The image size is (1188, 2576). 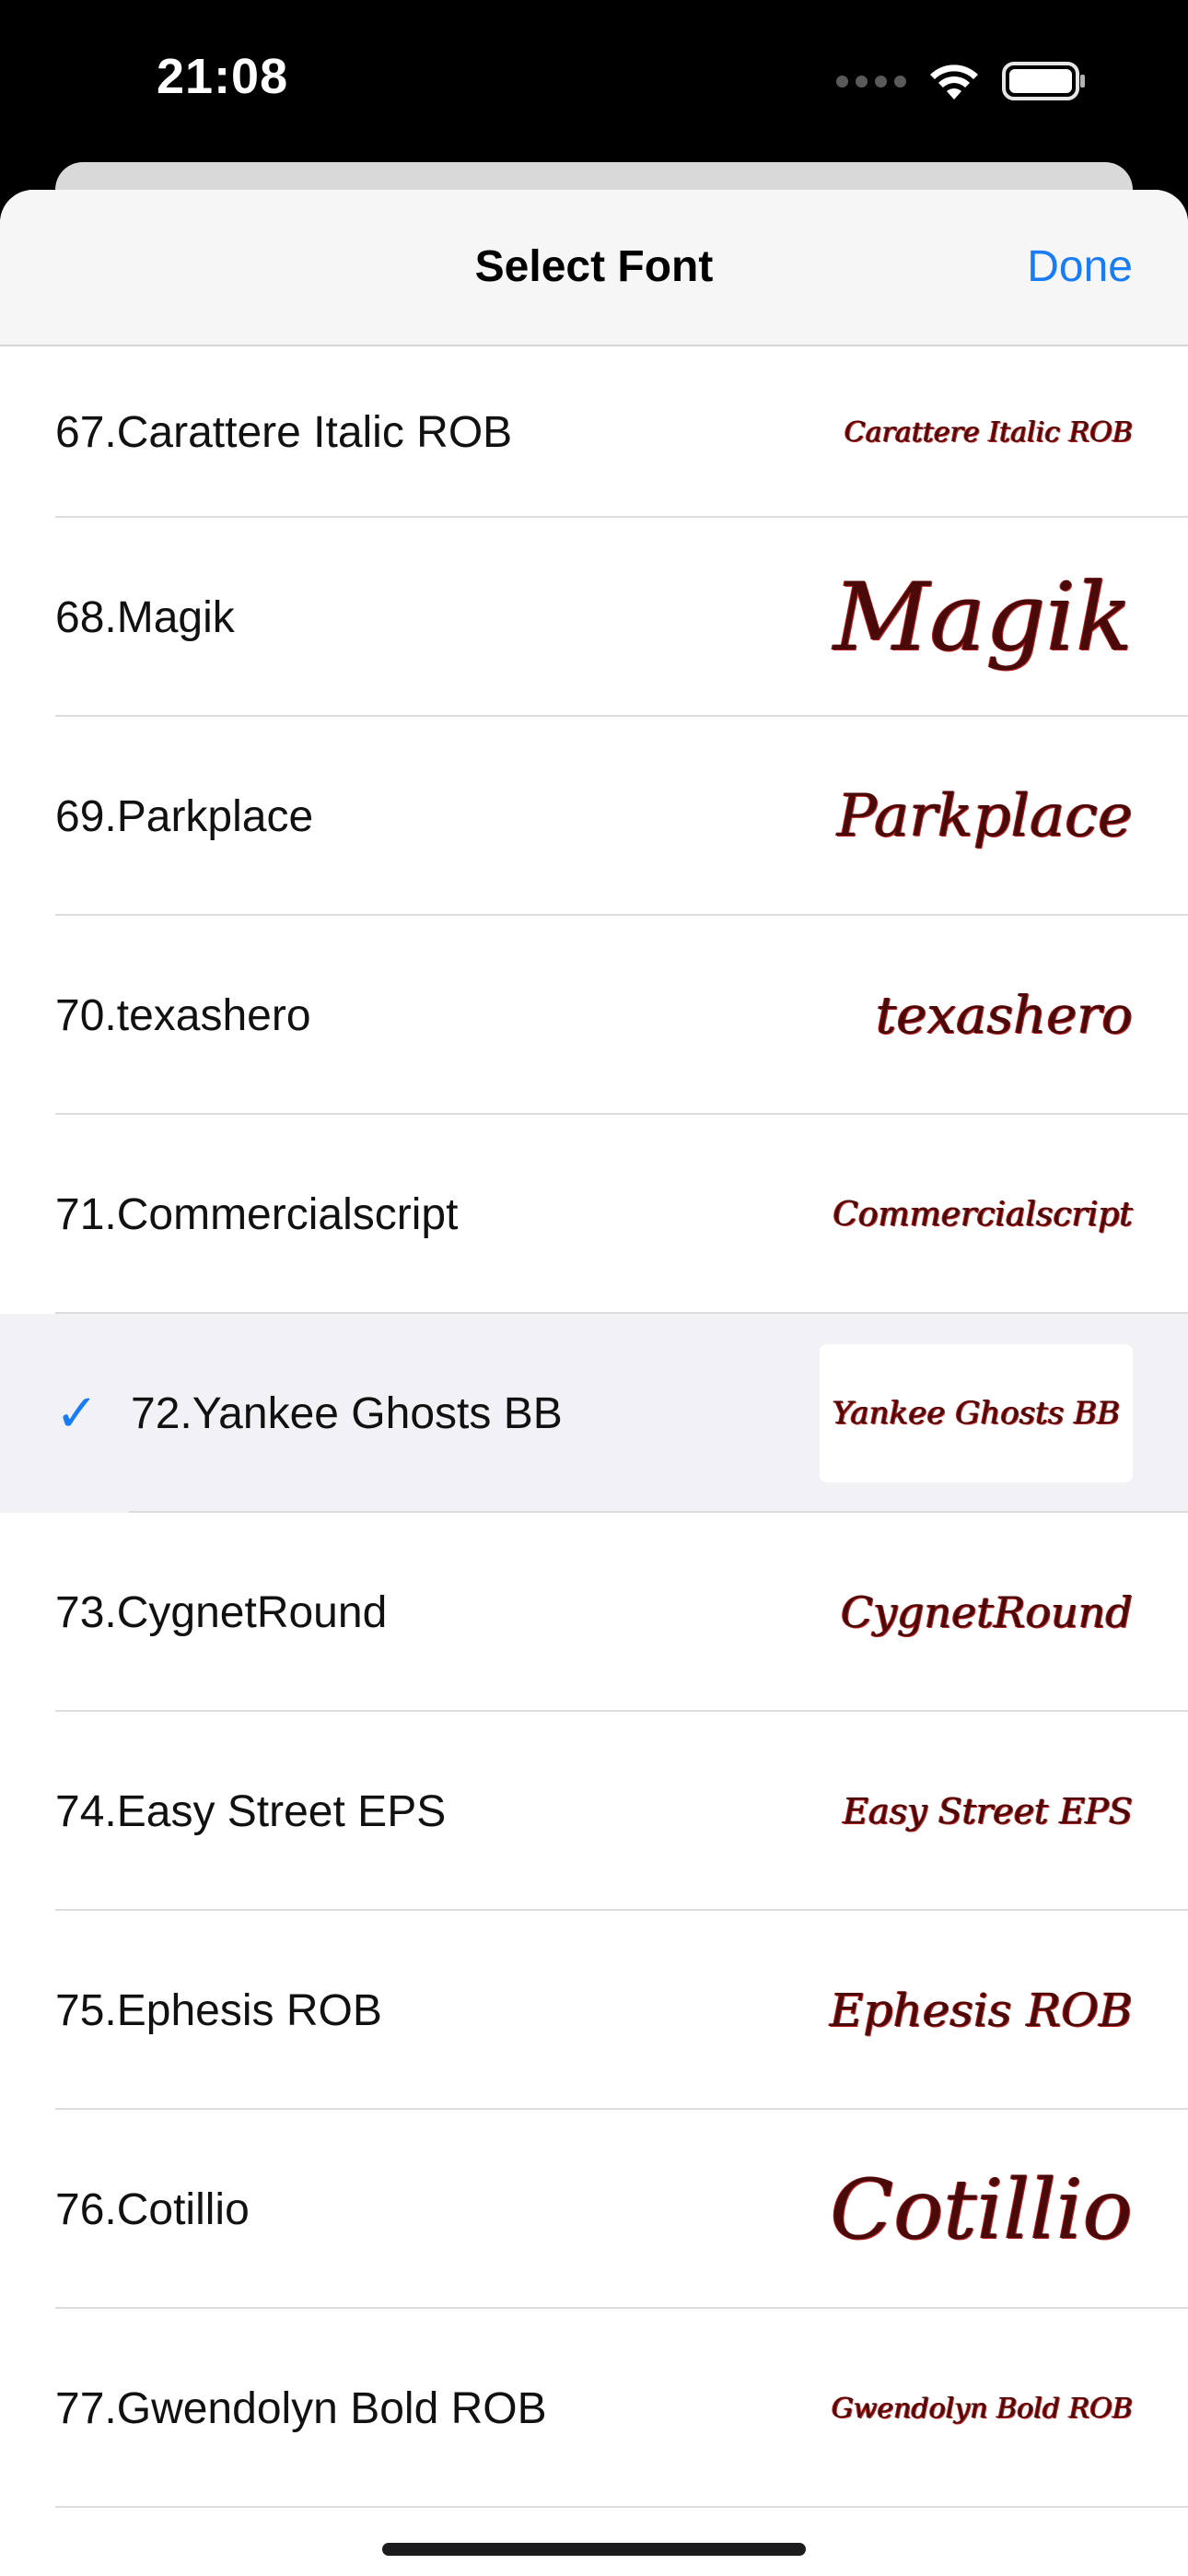 I want to click on wifi-icon, so click(x=954, y=82).